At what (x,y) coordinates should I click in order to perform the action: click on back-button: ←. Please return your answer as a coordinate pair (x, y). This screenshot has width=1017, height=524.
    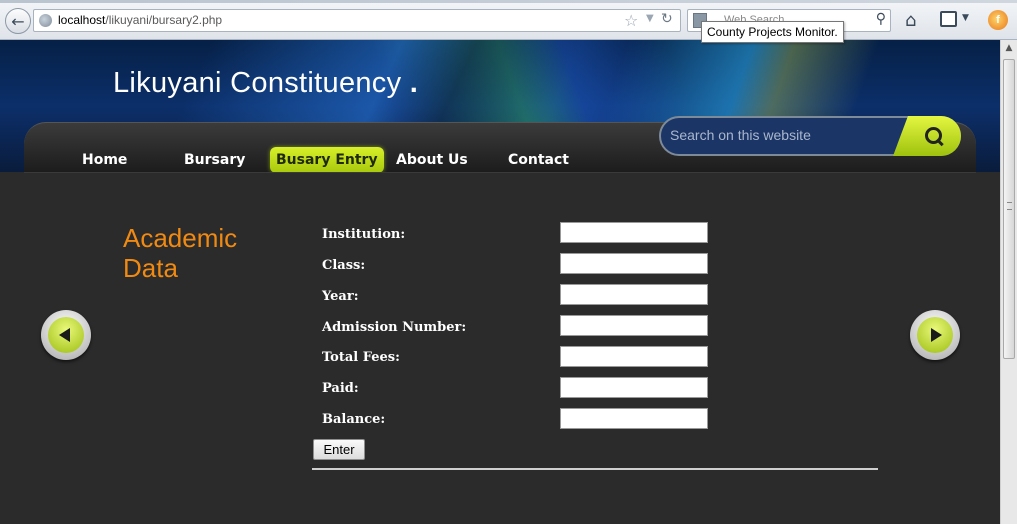
    Looking at the image, I should click on (18, 21).